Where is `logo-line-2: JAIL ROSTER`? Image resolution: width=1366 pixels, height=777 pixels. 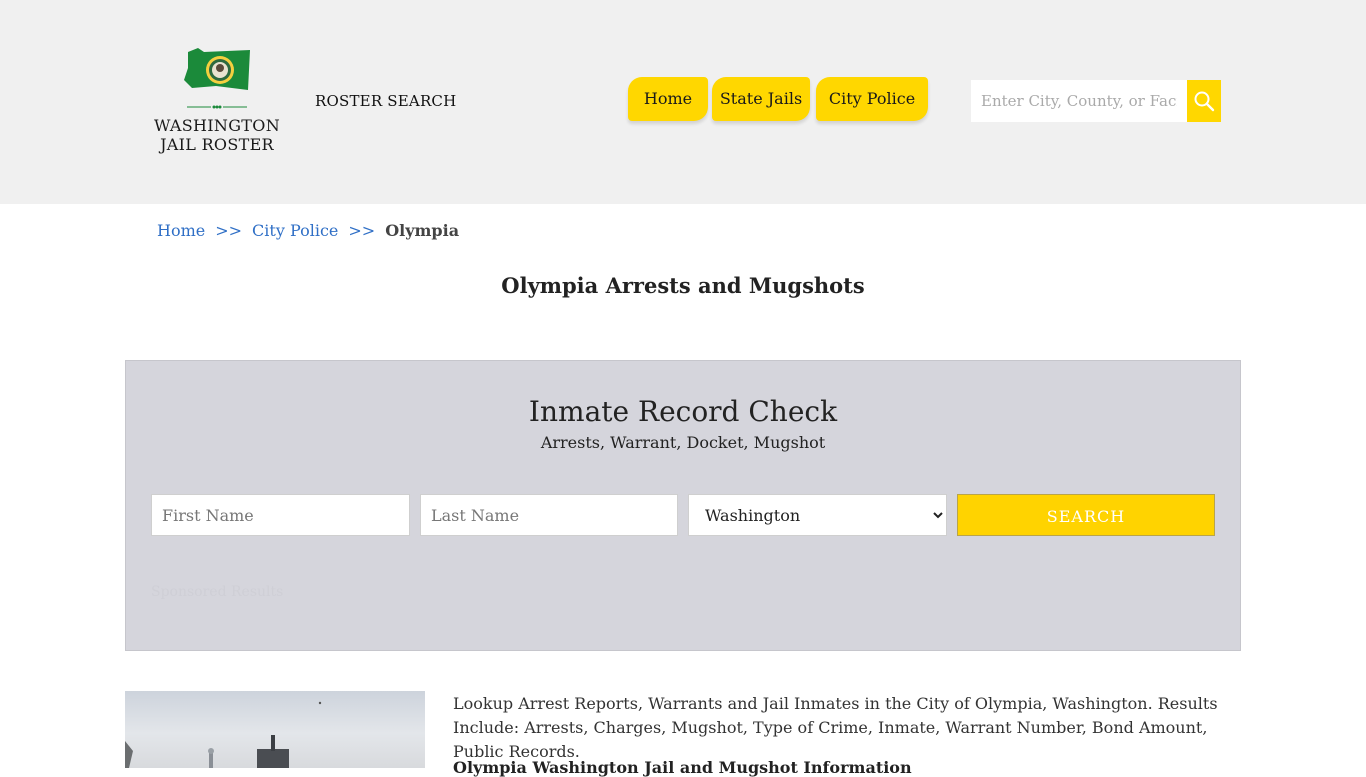
logo-line-2: JAIL ROSTER is located at coordinates (217, 144).